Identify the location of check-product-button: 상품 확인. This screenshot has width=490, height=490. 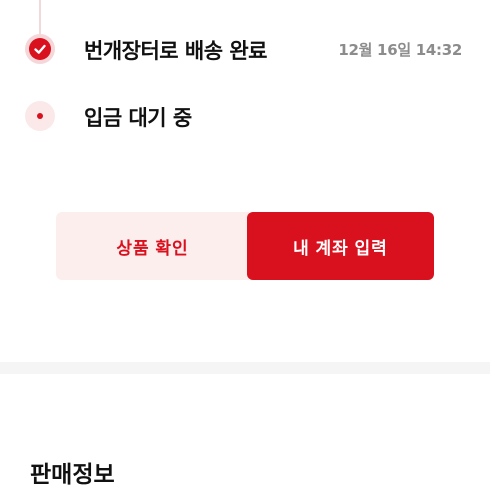
(152, 246).